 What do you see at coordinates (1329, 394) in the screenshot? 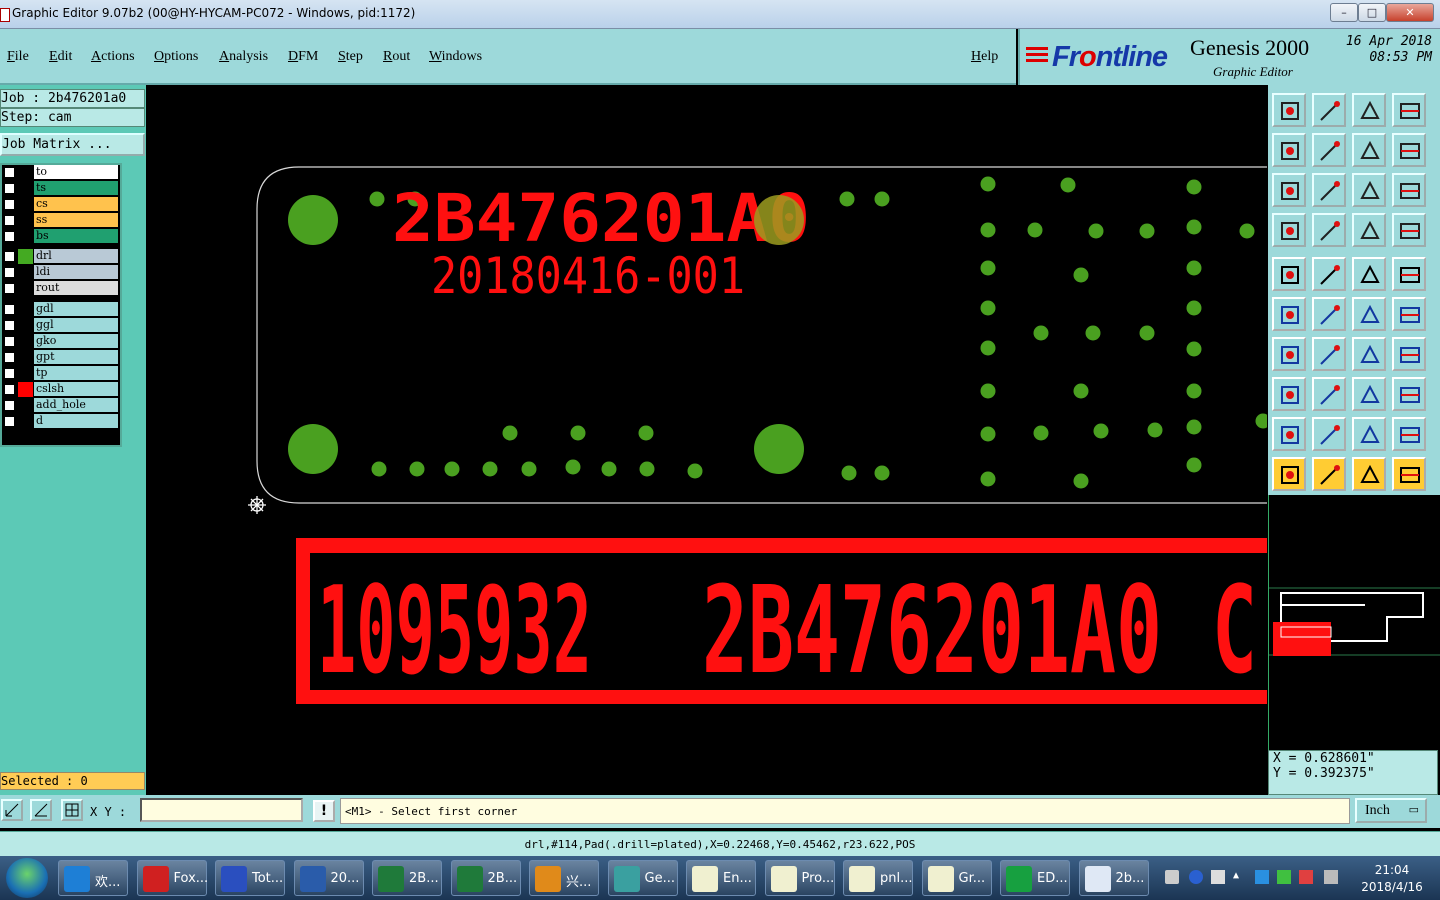
I see `dash-icon` at bounding box center [1329, 394].